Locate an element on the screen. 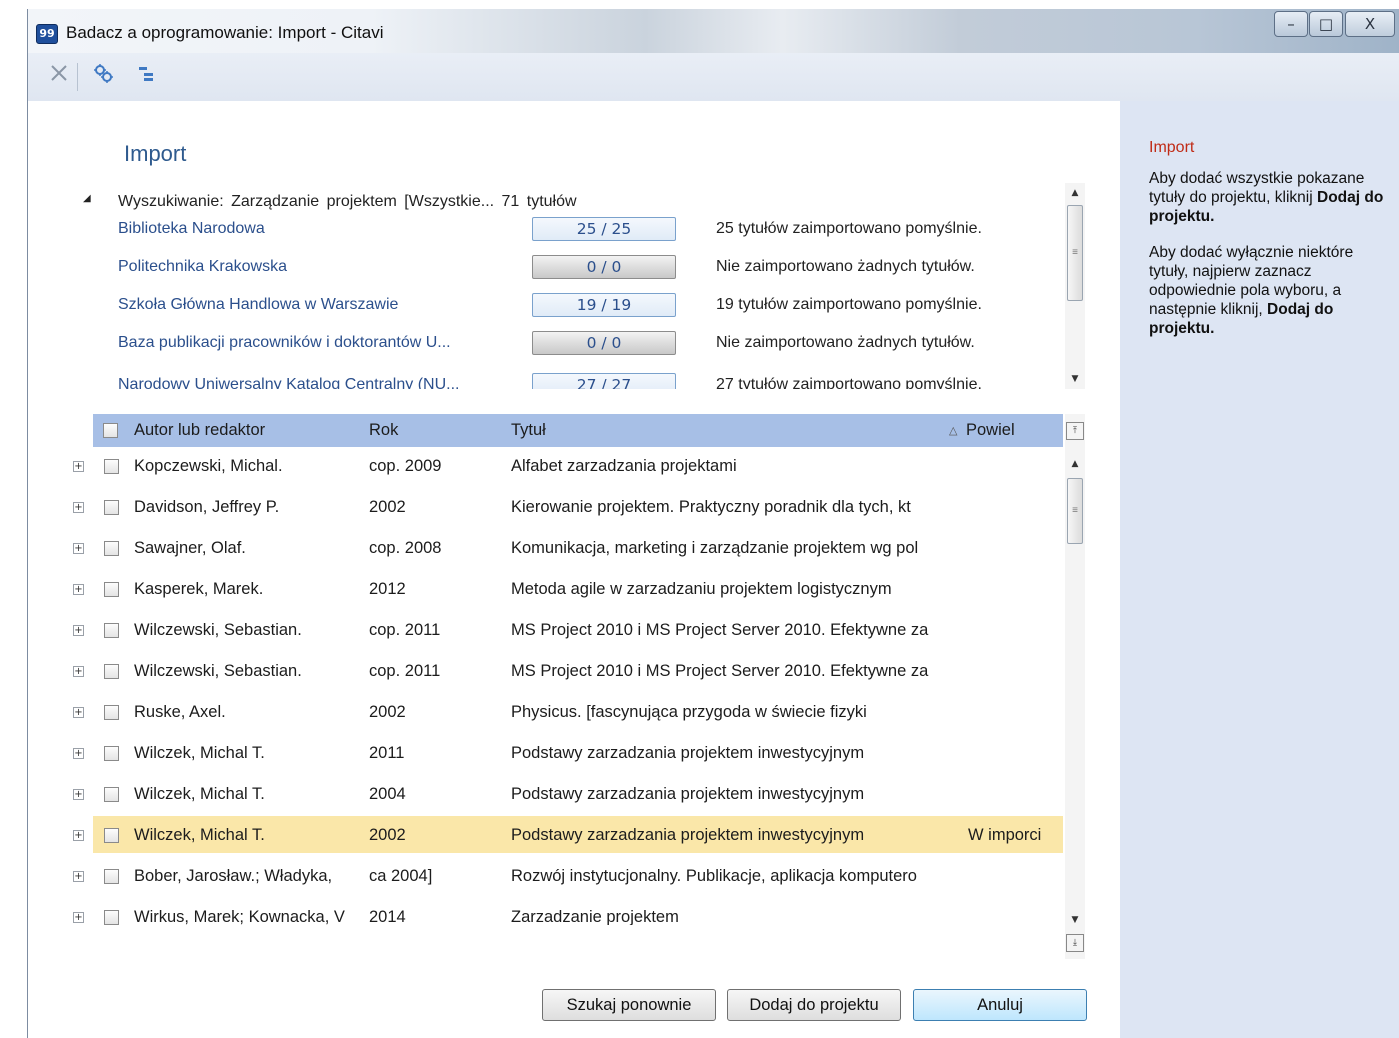 This screenshot has width=1399, height=1038. cell-author: Ruske, Axel. is located at coordinates (180, 712).